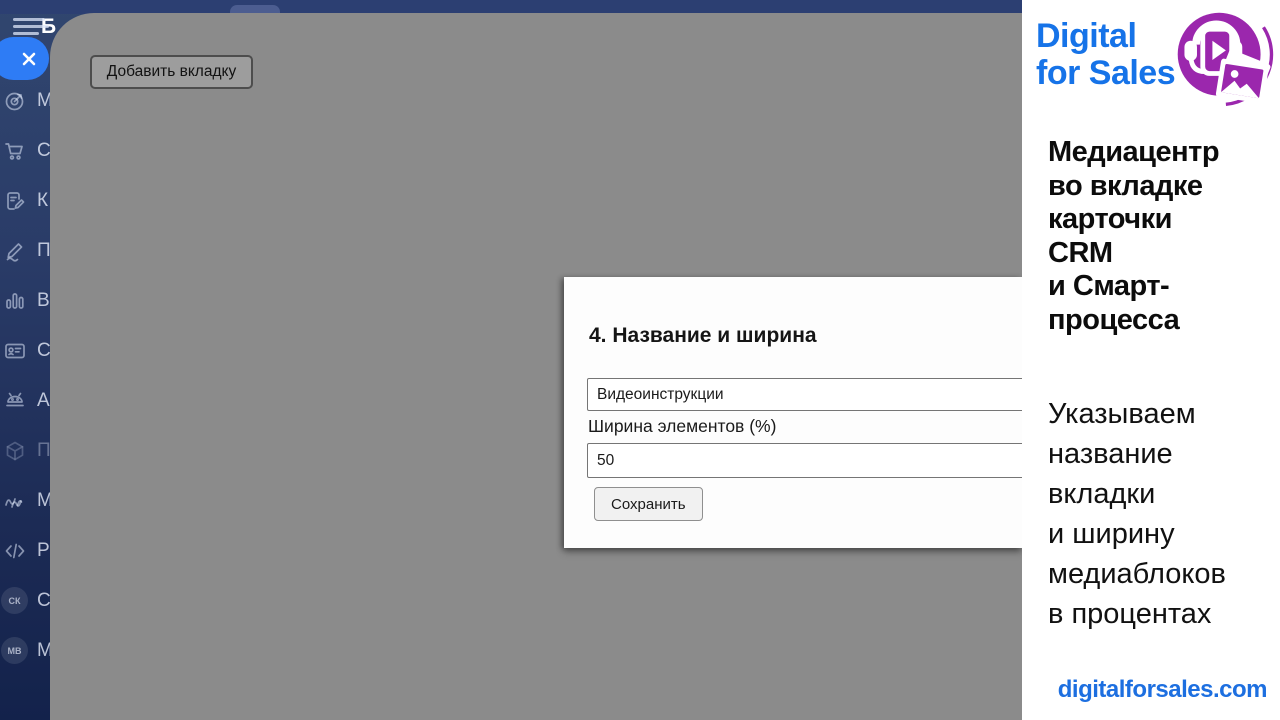 This screenshot has width=1280, height=720. What do you see at coordinates (804, 460) in the screenshot?
I see `width-input` at bounding box center [804, 460].